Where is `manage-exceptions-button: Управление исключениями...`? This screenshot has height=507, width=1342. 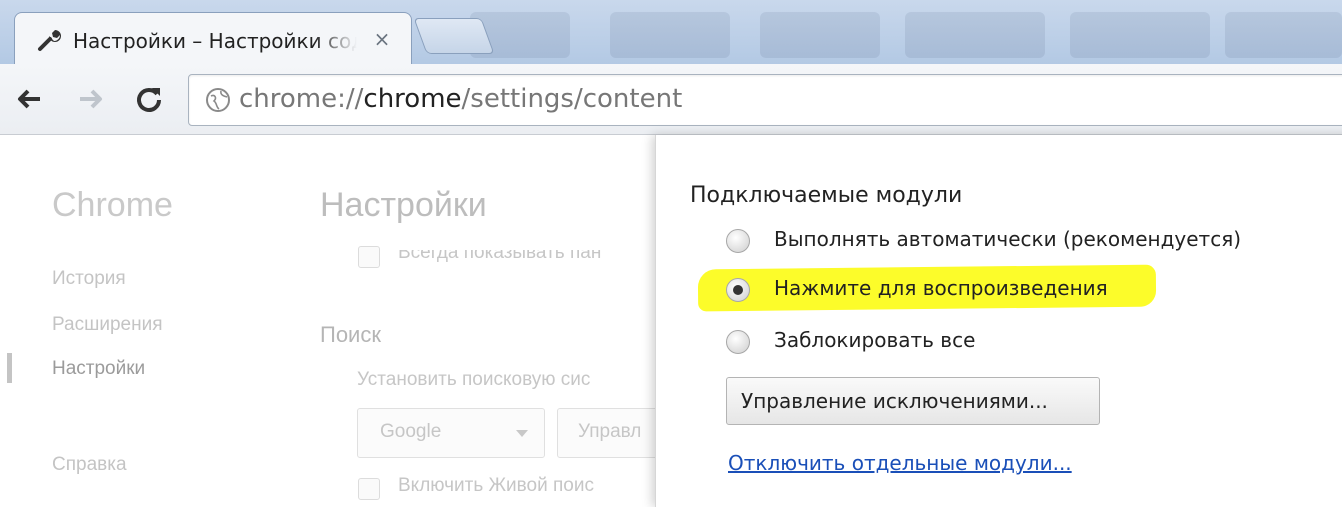
manage-exceptions-button: Управление исключениями... is located at coordinates (913, 401).